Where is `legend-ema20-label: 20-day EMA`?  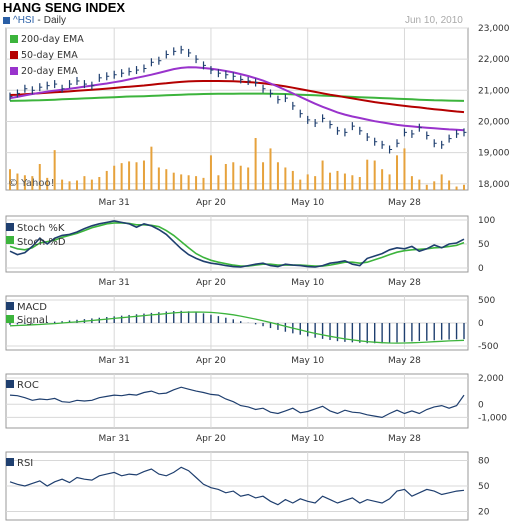 legend-ema20-label: 20-day EMA is located at coordinates (49, 71).